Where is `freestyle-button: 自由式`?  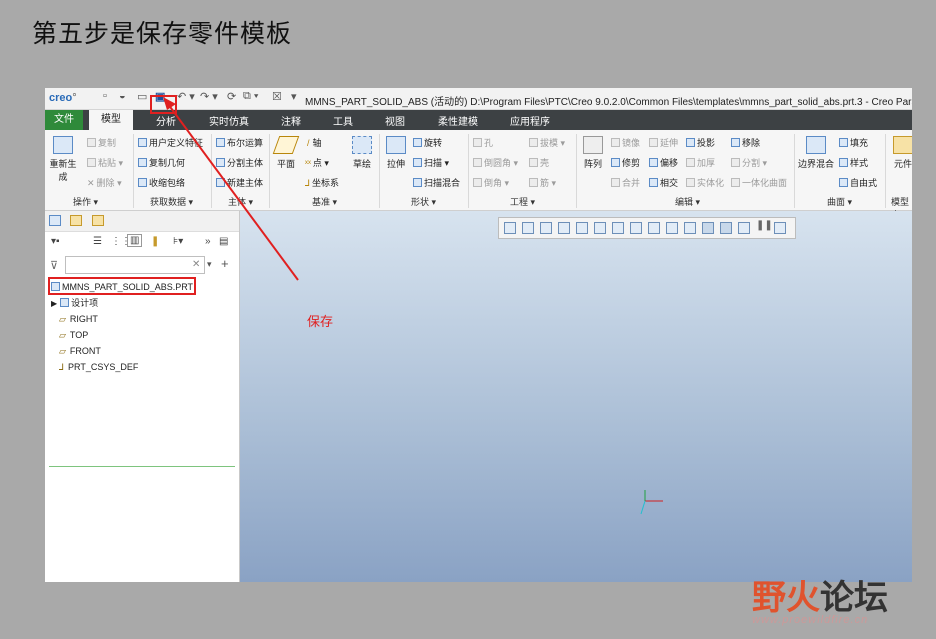 freestyle-button: 自由式 is located at coordinates (858, 182).